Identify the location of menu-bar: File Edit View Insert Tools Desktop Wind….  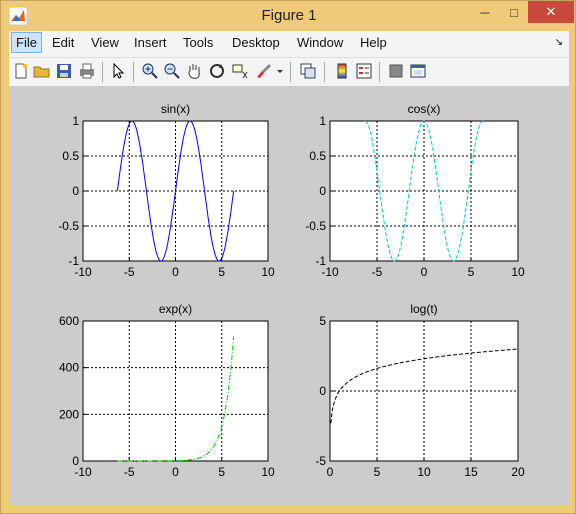
(289, 44).